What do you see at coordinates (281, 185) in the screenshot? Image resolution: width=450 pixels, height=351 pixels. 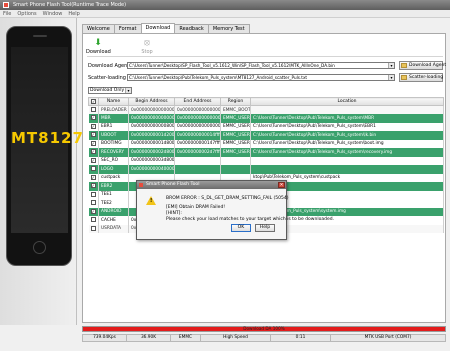 I see `close-icon: ✕` at bounding box center [281, 185].